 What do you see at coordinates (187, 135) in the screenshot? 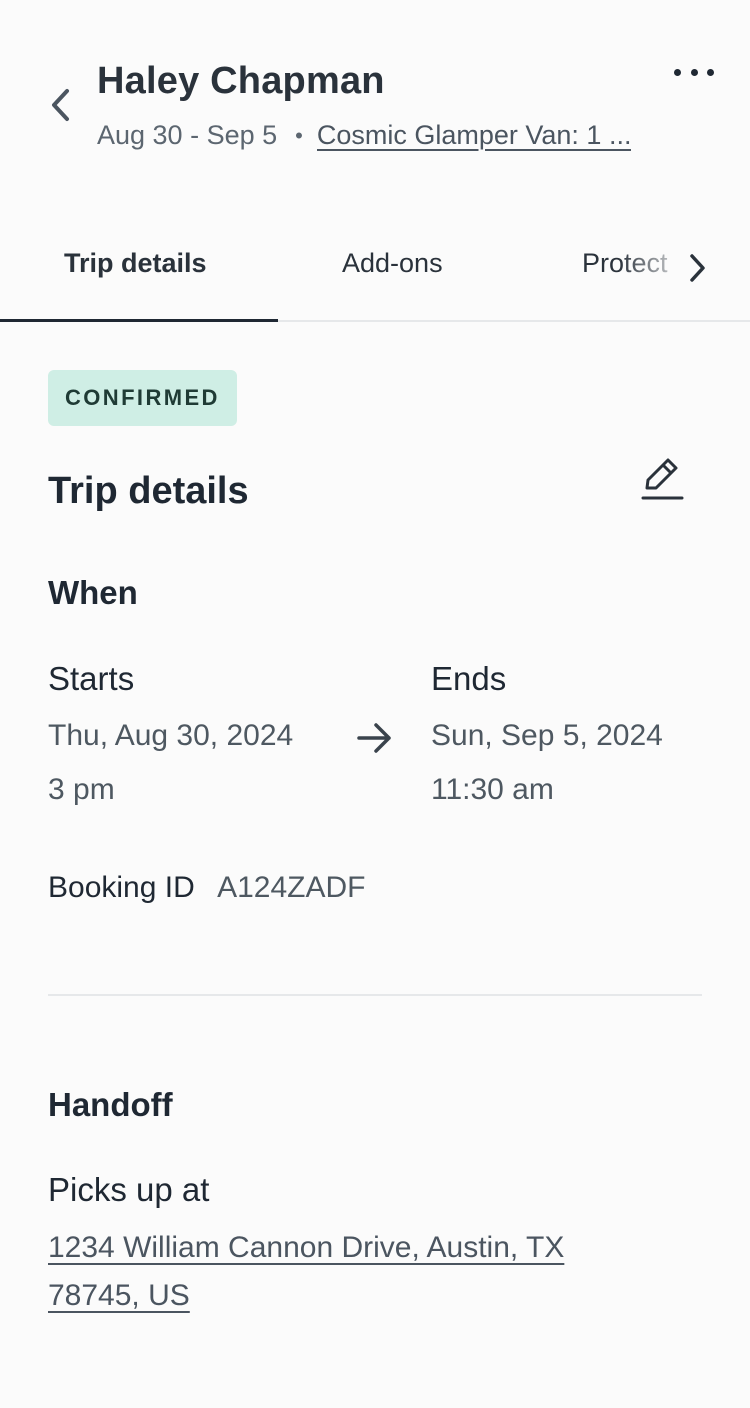
I see `trip-dates: Aug 30 - Sep 5` at bounding box center [187, 135].